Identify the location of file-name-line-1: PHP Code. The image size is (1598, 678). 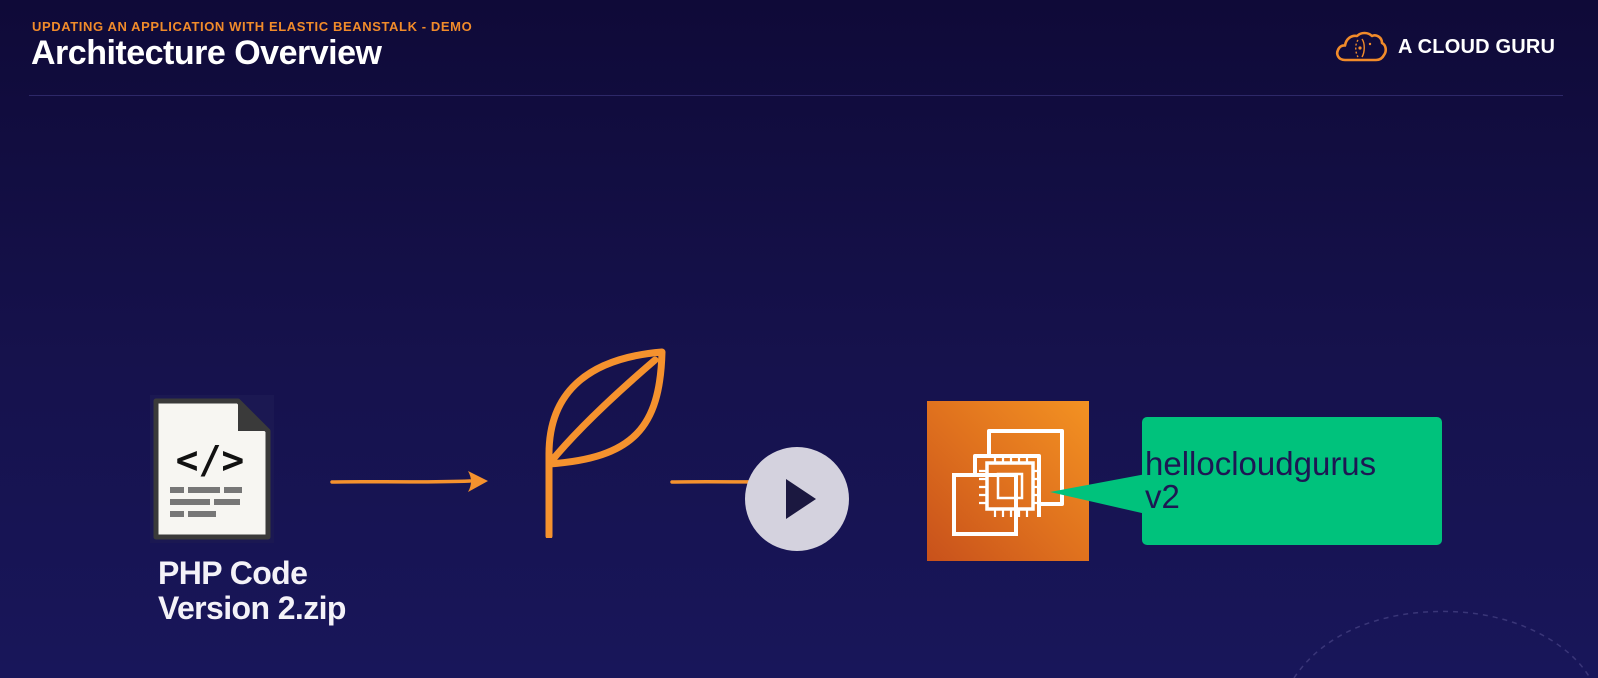
(233, 573).